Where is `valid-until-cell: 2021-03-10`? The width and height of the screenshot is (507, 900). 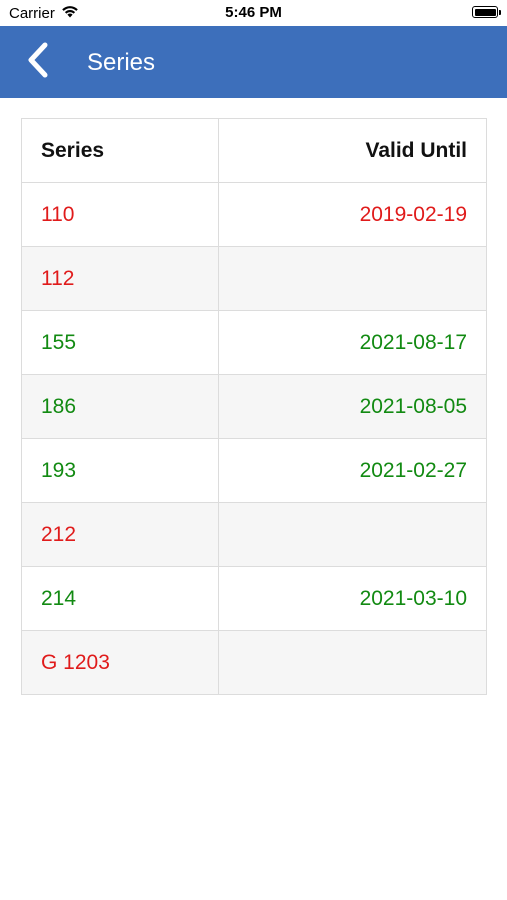
valid-until-cell: 2021-03-10 is located at coordinates (352, 598).